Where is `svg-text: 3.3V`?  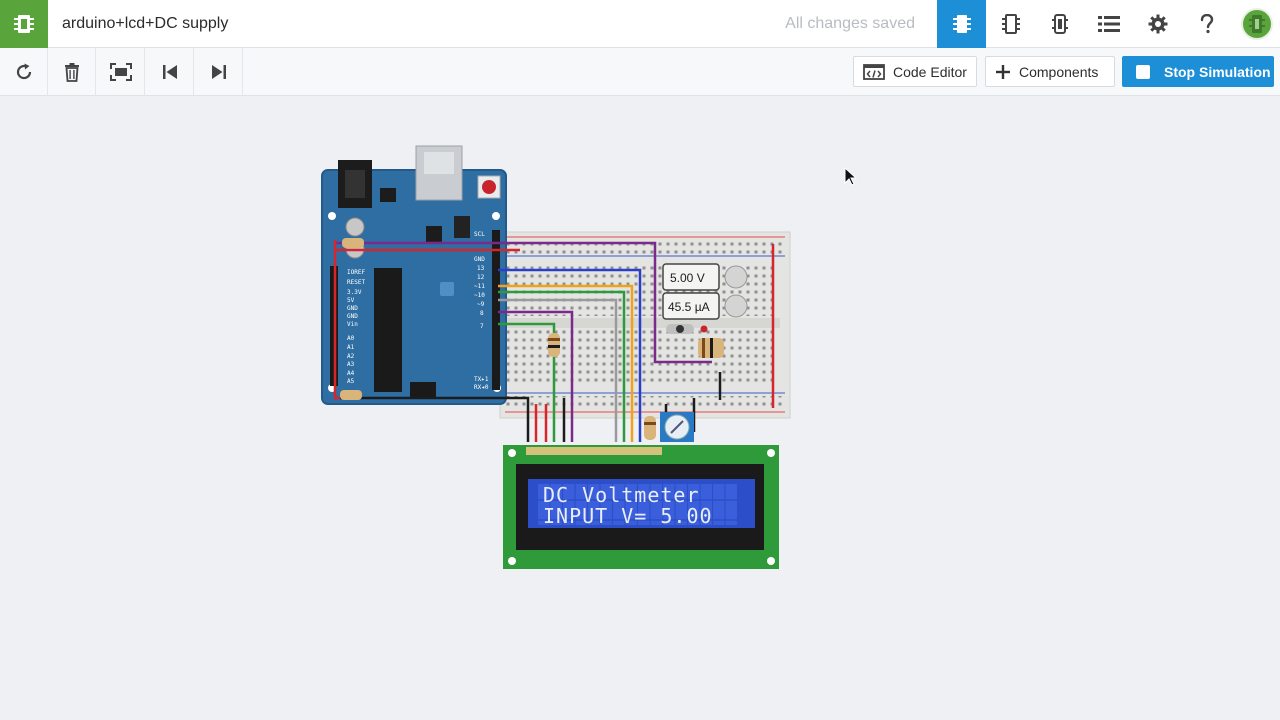 svg-text: 3.3V is located at coordinates (354, 292).